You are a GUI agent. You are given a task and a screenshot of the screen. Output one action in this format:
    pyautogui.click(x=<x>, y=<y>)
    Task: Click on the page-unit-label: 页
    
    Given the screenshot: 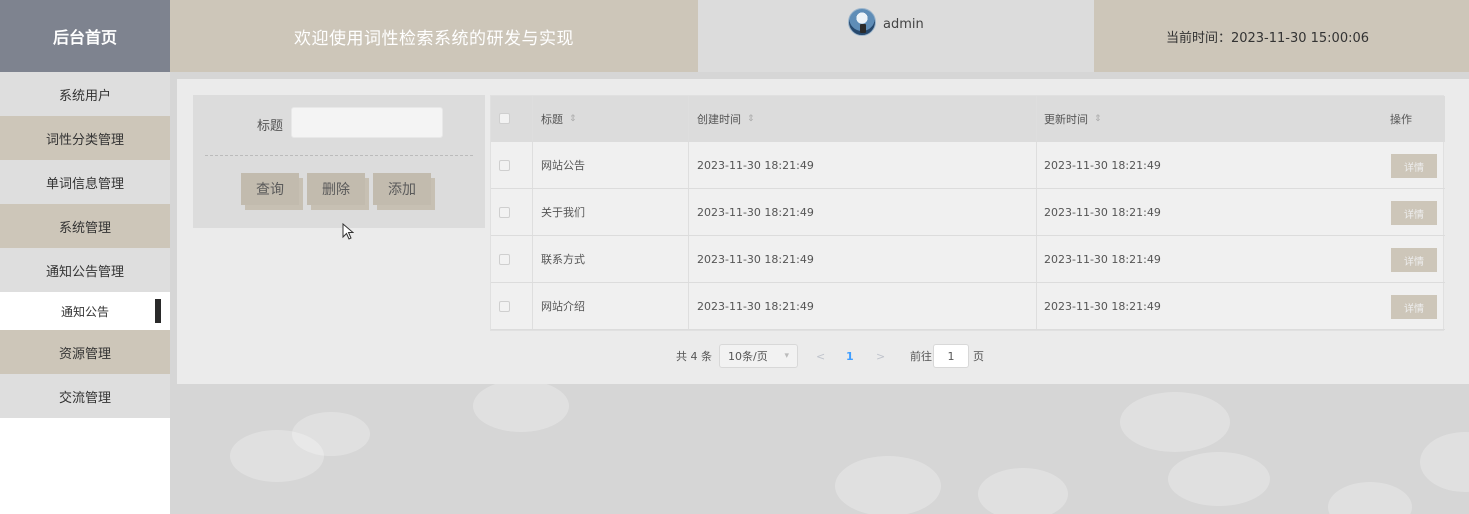 What is the action you would take?
    pyautogui.click(x=978, y=356)
    